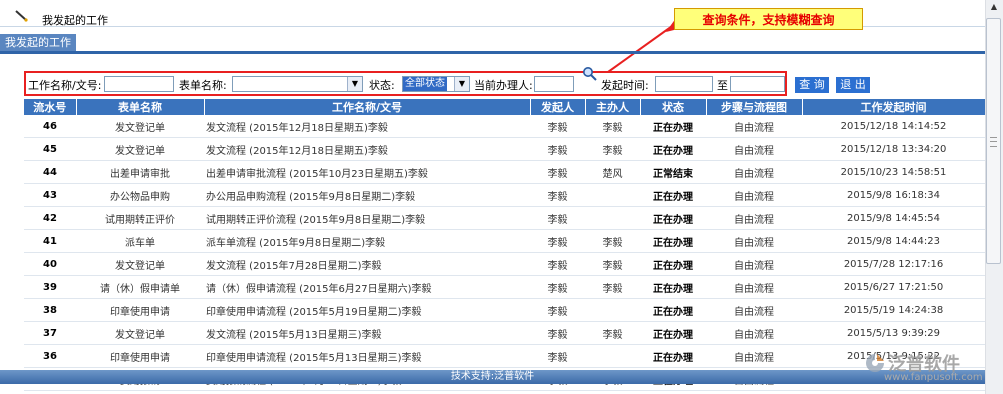 The width and height of the screenshot is (1003, 394). Describe the element at coordinates (140, 107) in the screenshot. I see `column-header-form: 表单名称` at that location.